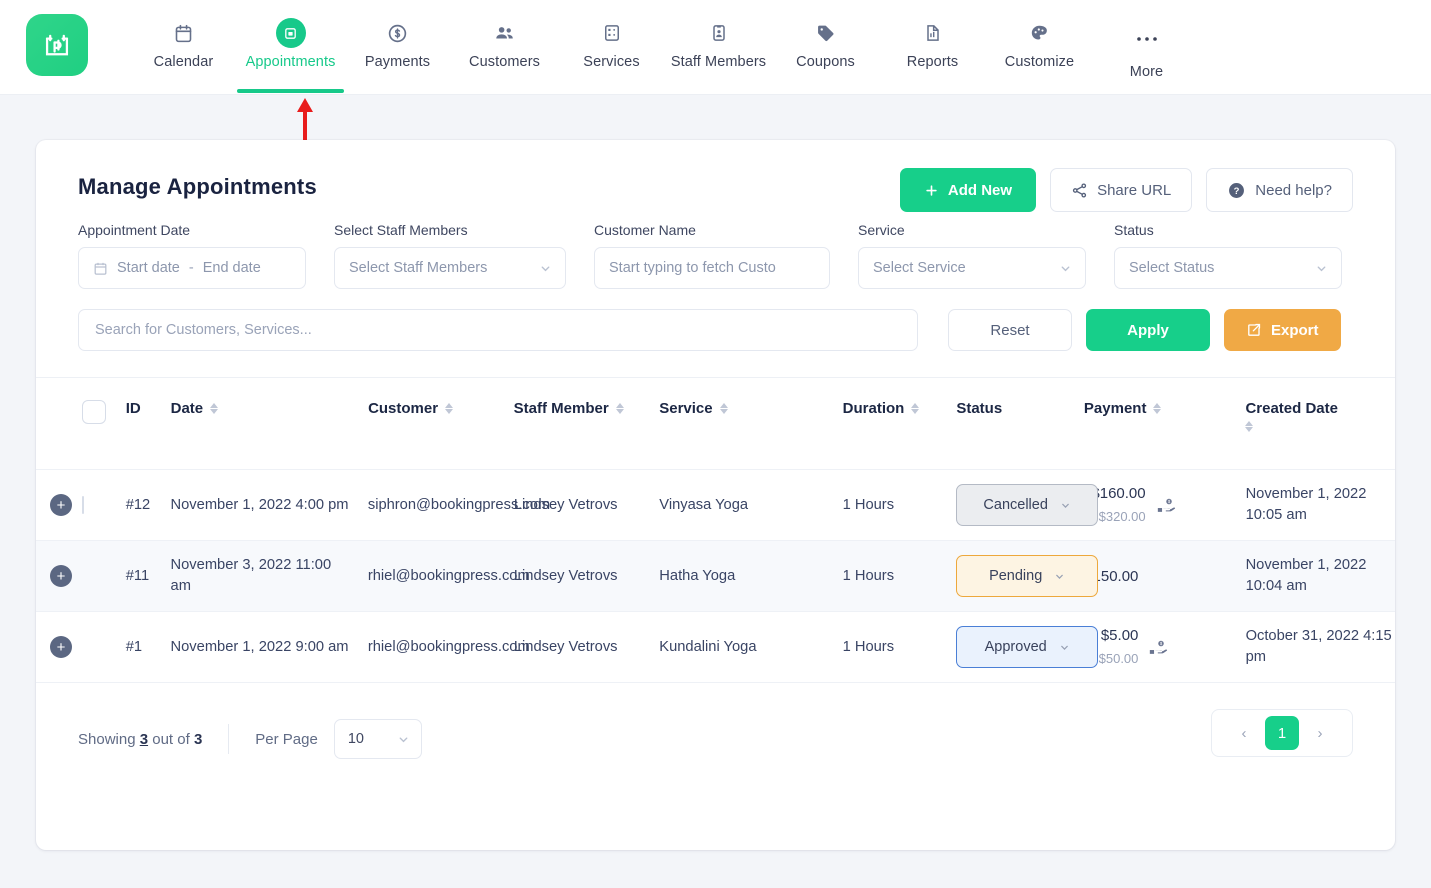 This screenshot has width=1431, height=888. I want to click on status-select: Select Status, so click(1228, 268).